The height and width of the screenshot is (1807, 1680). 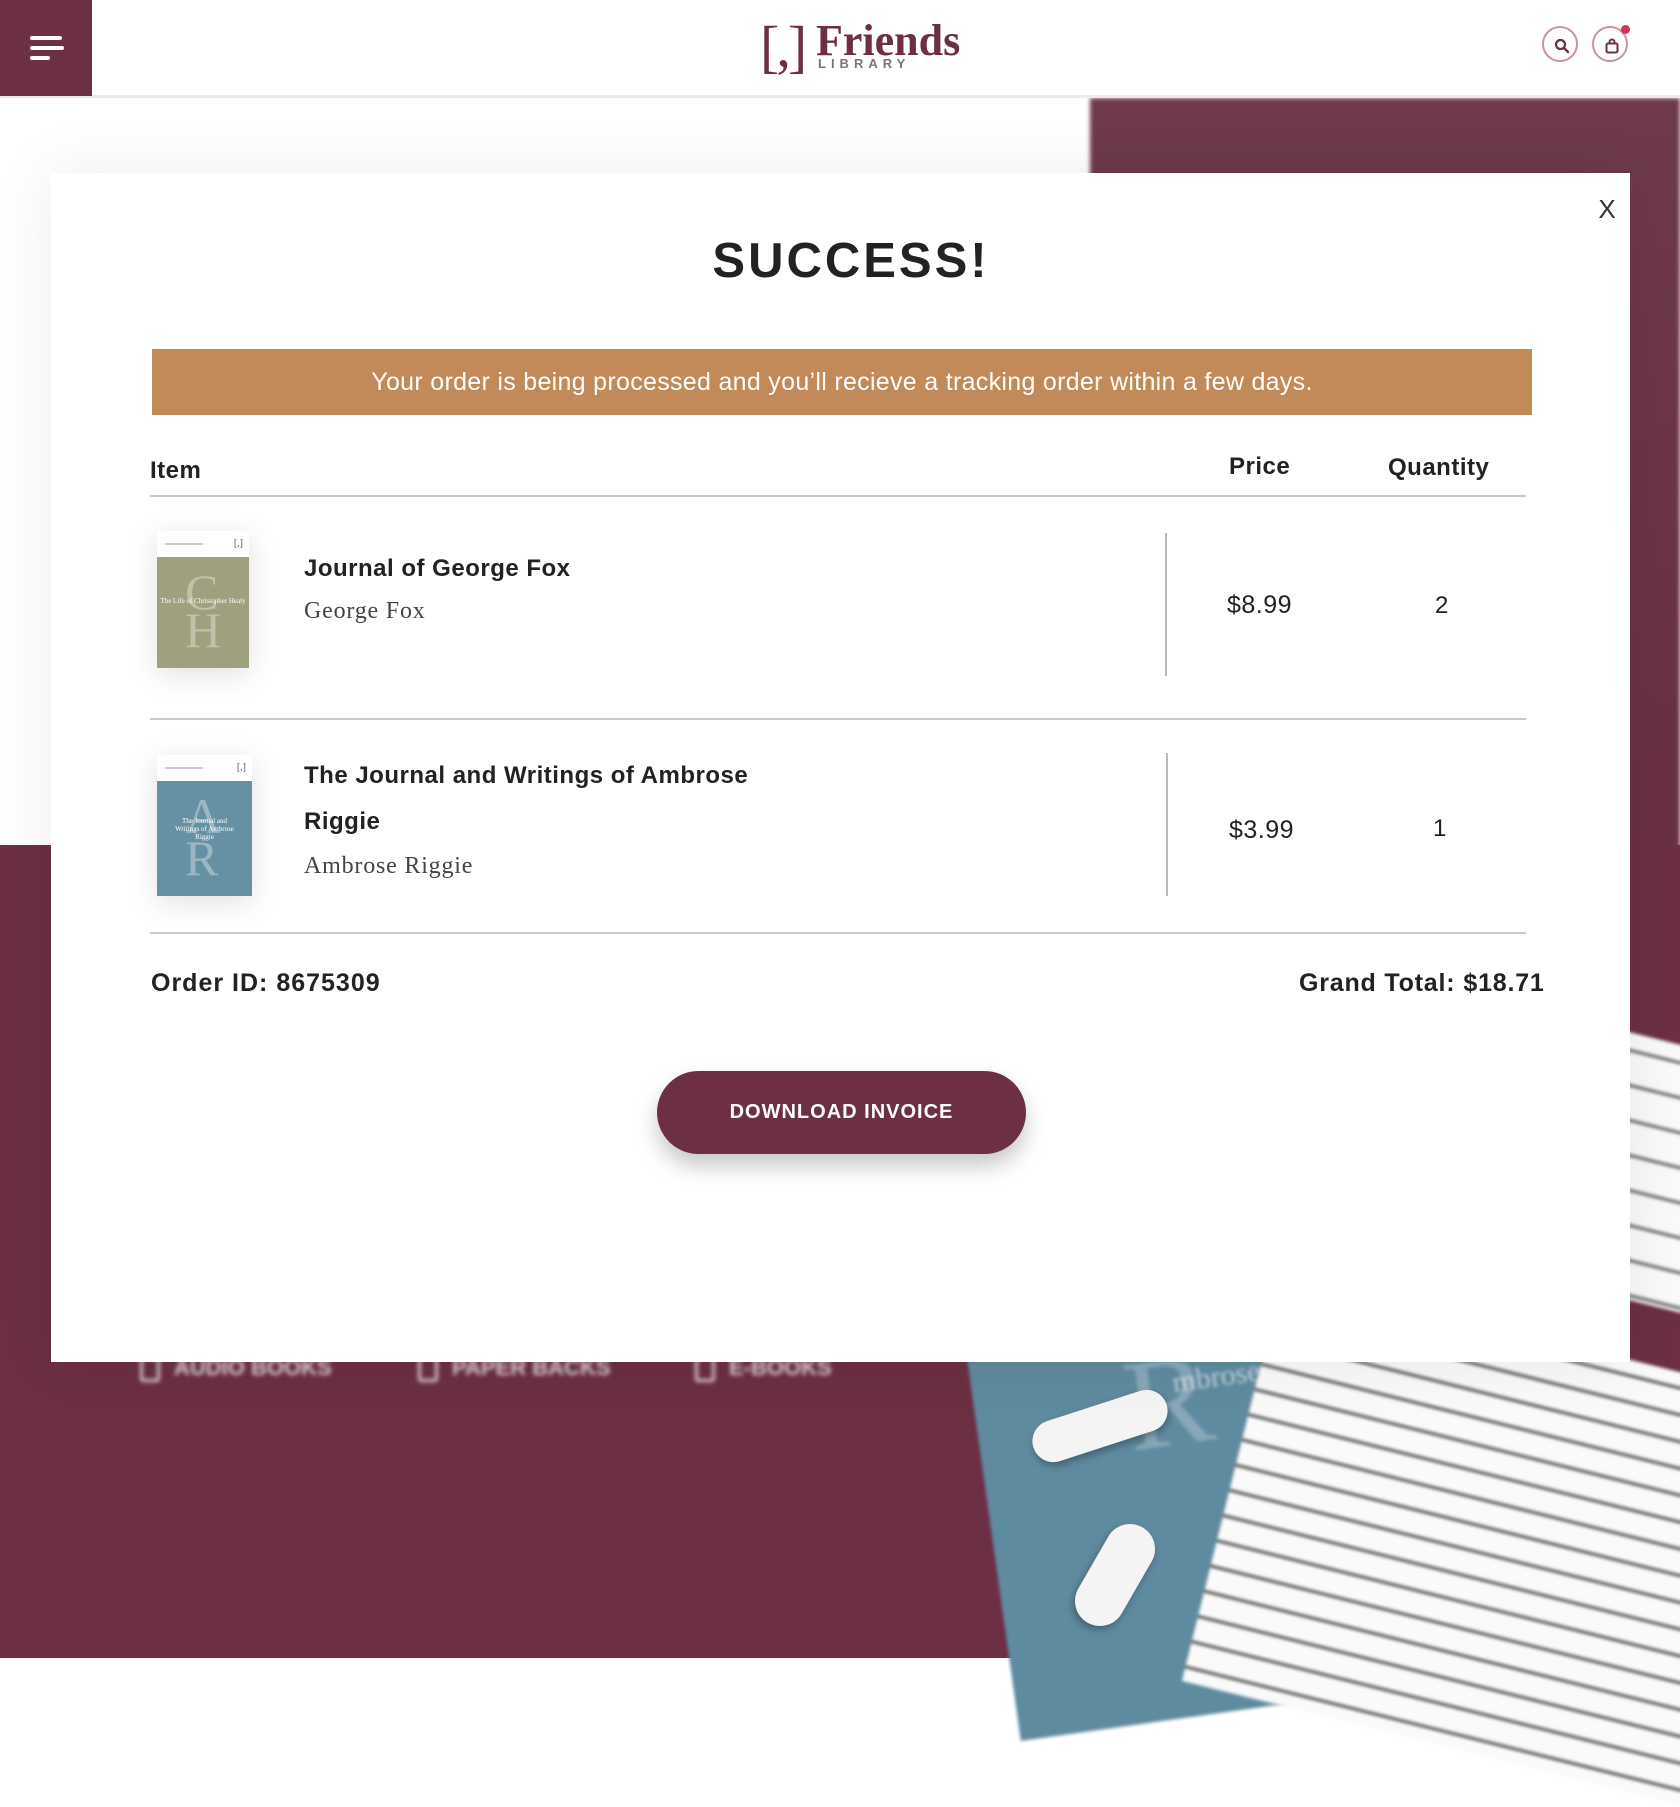 I want to click on cover-art: C H The Life of Christopher Healy, so click(x=203, y=612).